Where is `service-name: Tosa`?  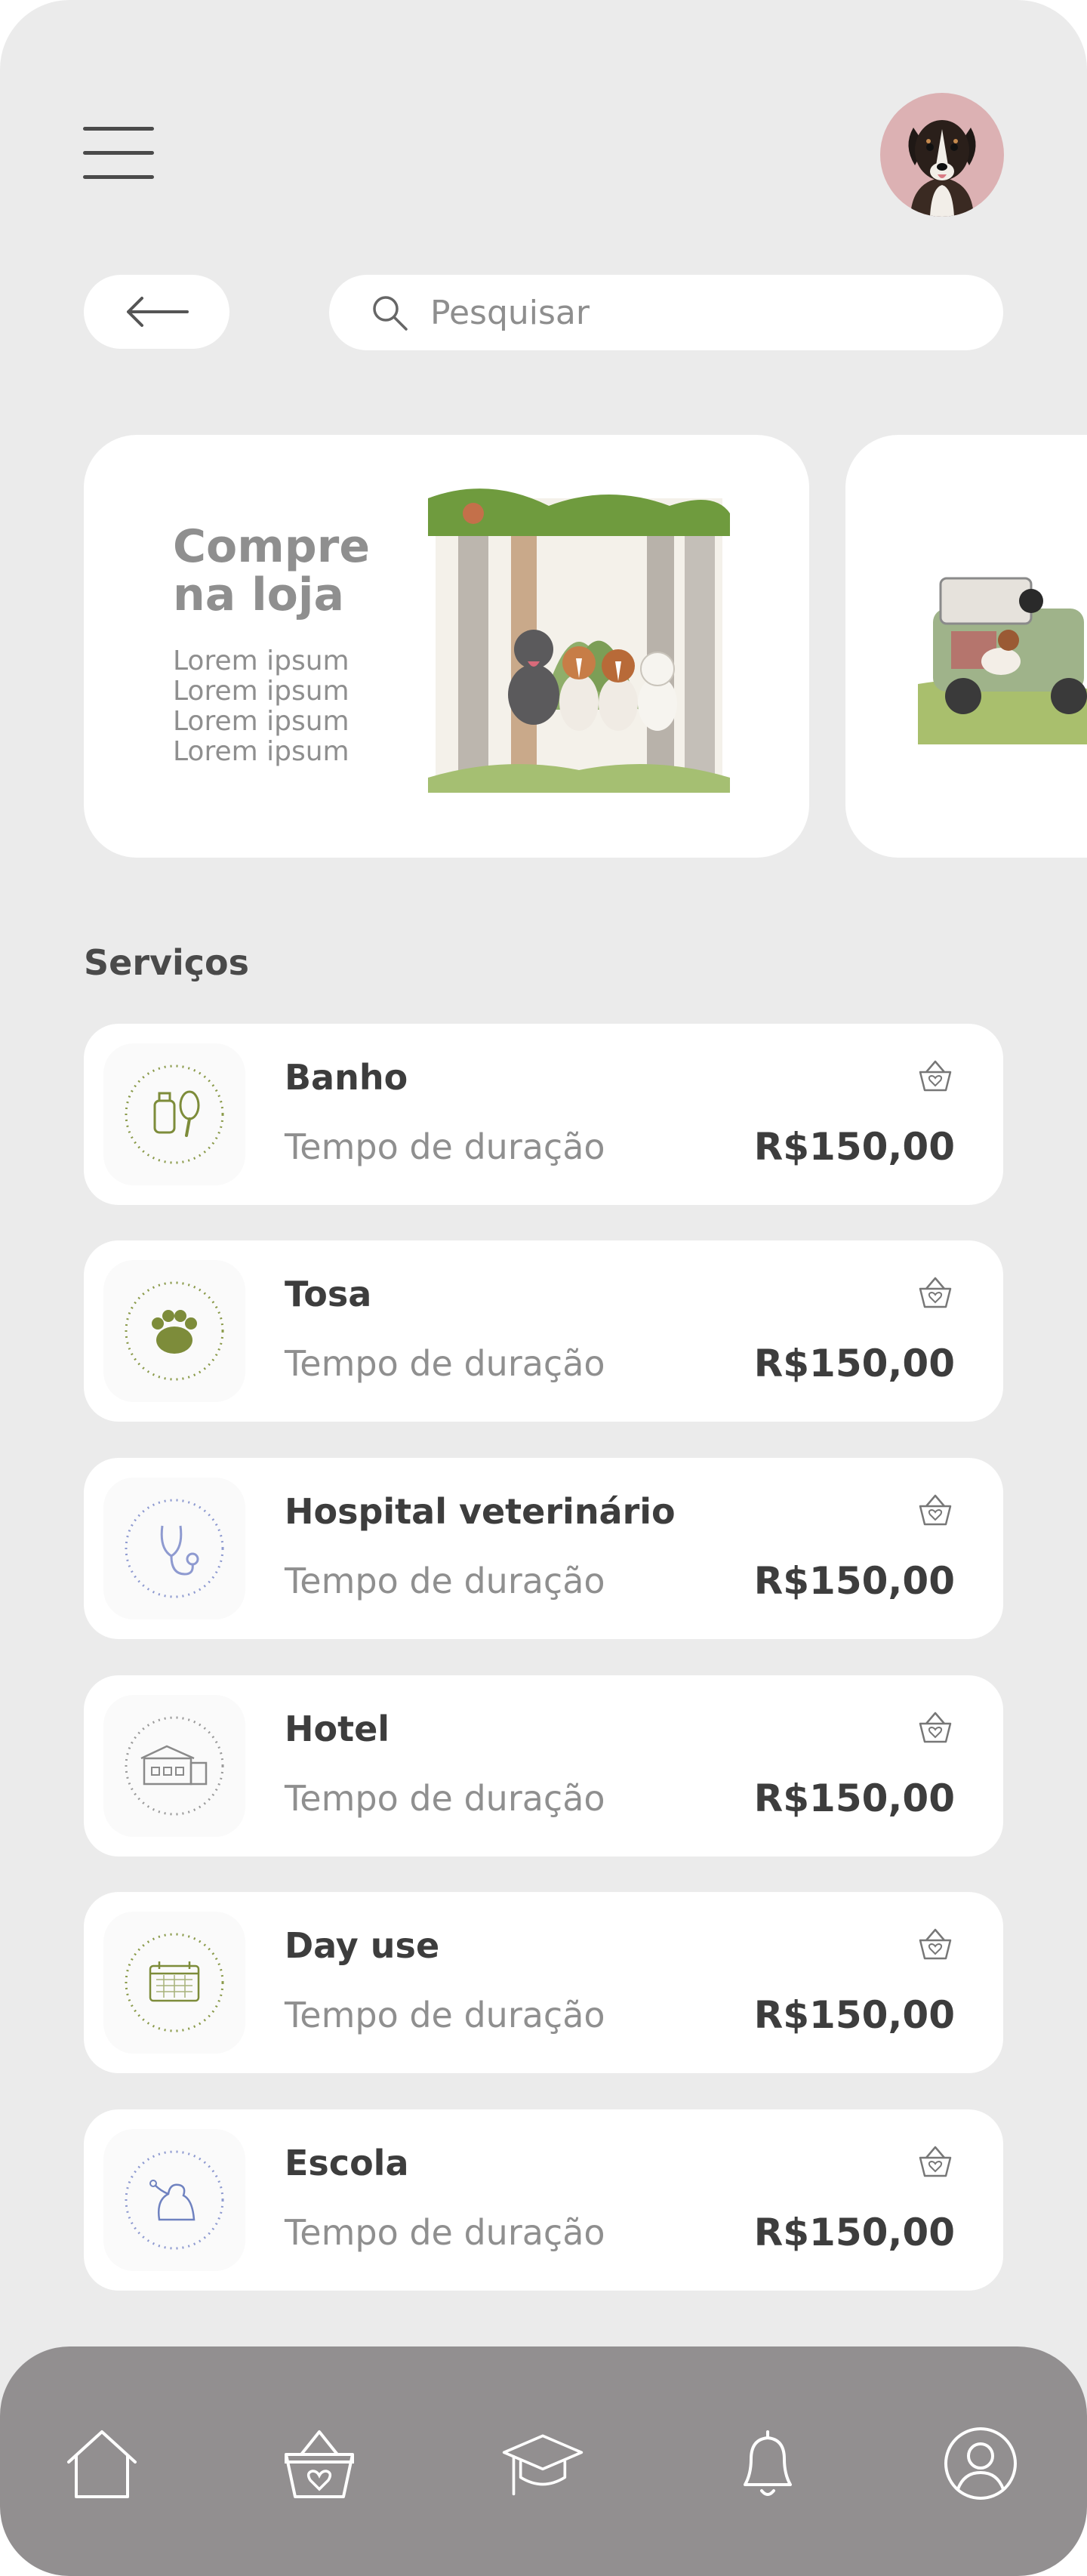 service-name: Tosa is located at coordinates (328, 1294).